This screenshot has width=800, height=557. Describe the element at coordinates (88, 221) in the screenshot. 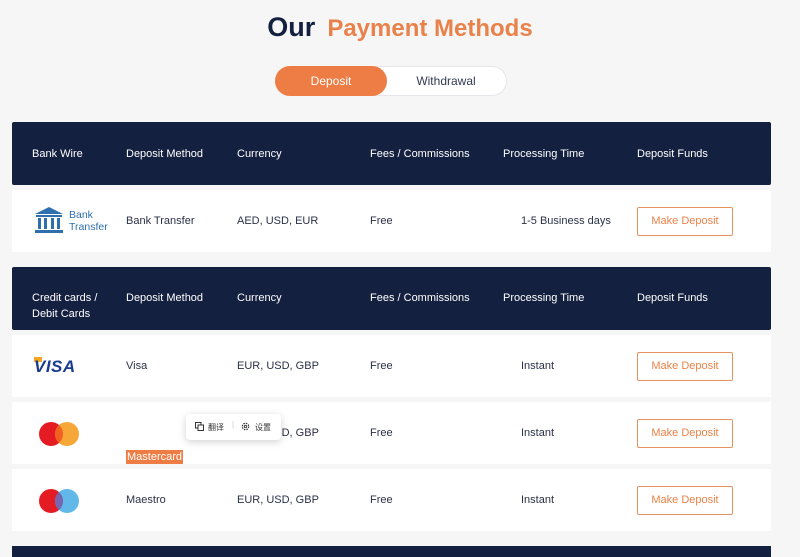

I see `bank-transfer-logo-label: Bank Transfer` at that location.